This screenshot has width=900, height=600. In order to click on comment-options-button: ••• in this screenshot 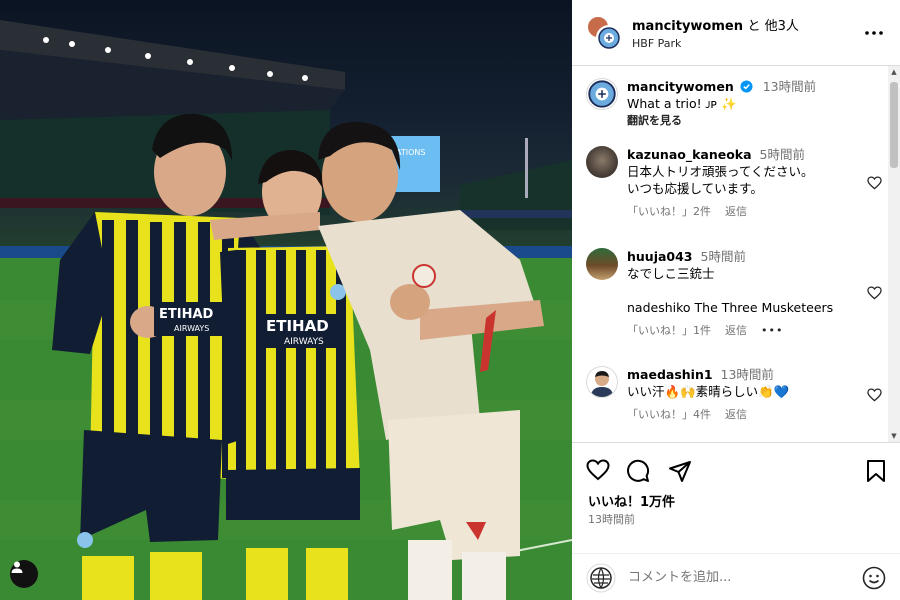, I will do `click(772, 330)`.